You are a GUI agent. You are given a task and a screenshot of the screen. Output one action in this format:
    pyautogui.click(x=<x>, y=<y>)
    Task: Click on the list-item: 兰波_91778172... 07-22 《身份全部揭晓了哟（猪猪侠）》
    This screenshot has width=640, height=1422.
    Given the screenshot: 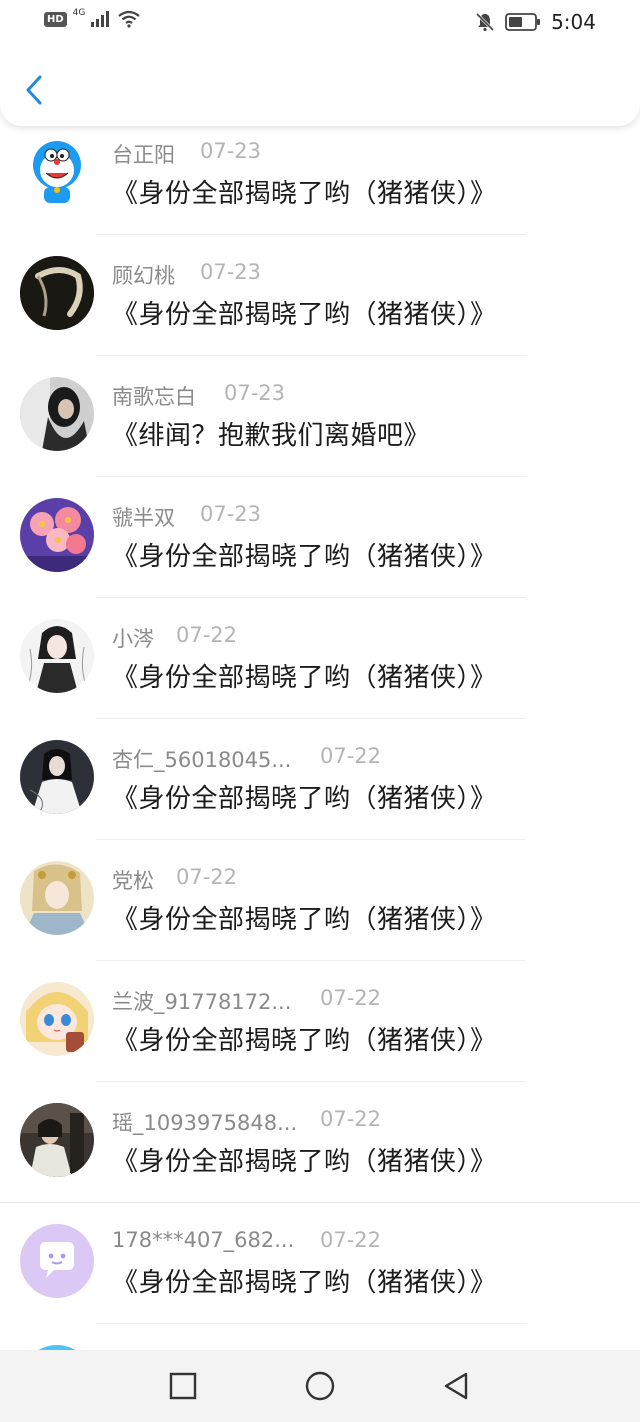 What is the action you would take?
    pyautogui.click(x=320, y=1028)
    